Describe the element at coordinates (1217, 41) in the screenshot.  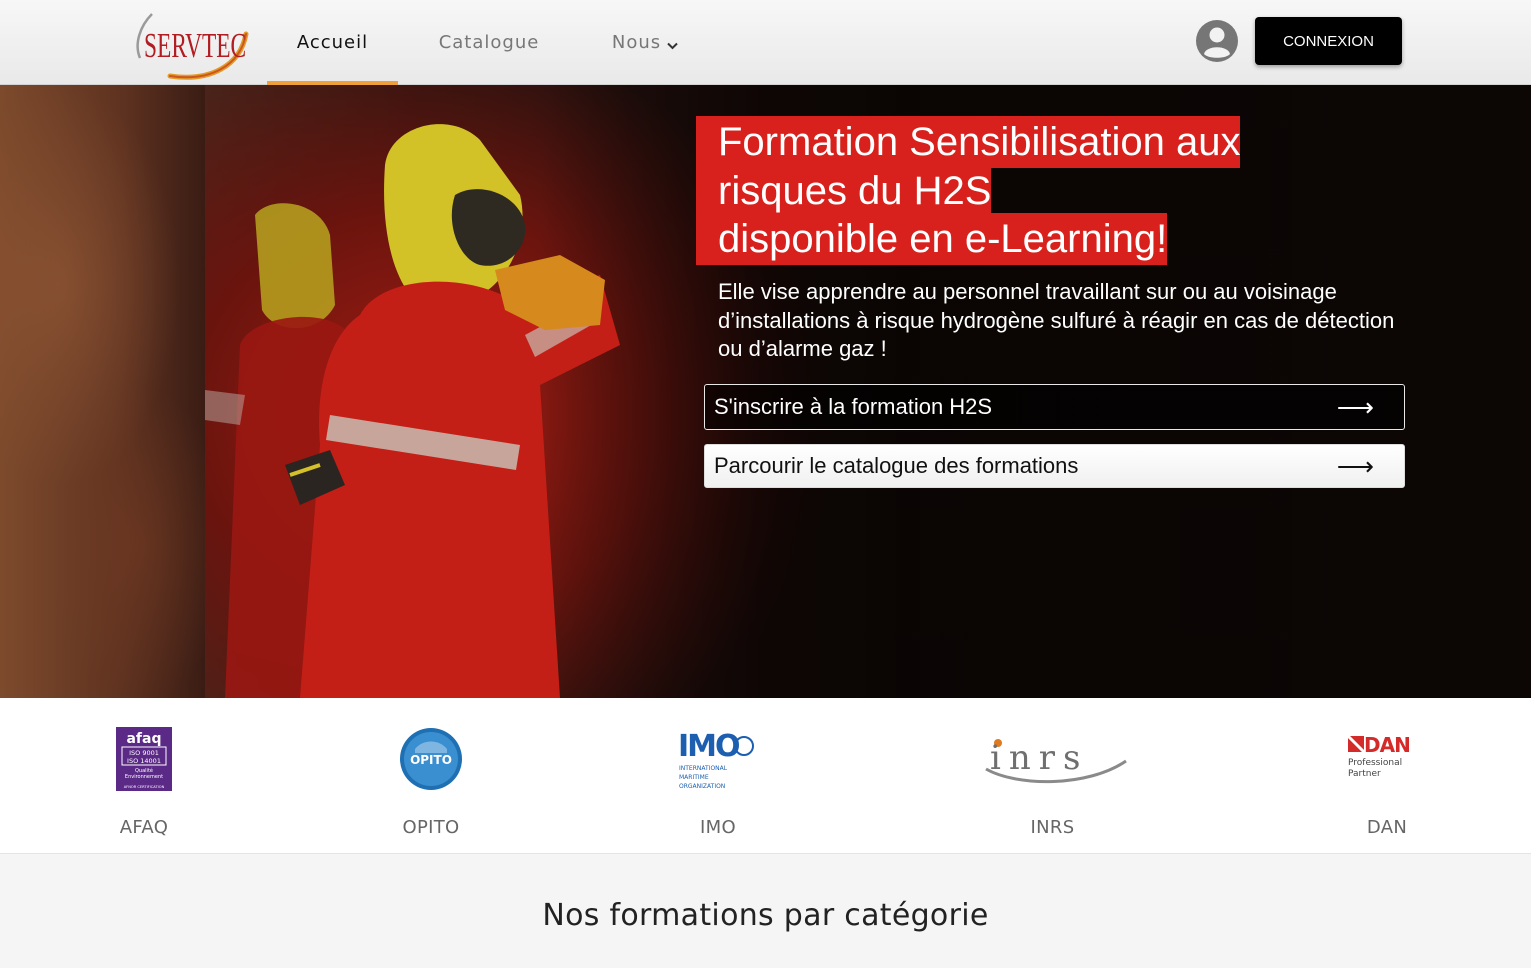
I see `user-circle-icon` at that location.